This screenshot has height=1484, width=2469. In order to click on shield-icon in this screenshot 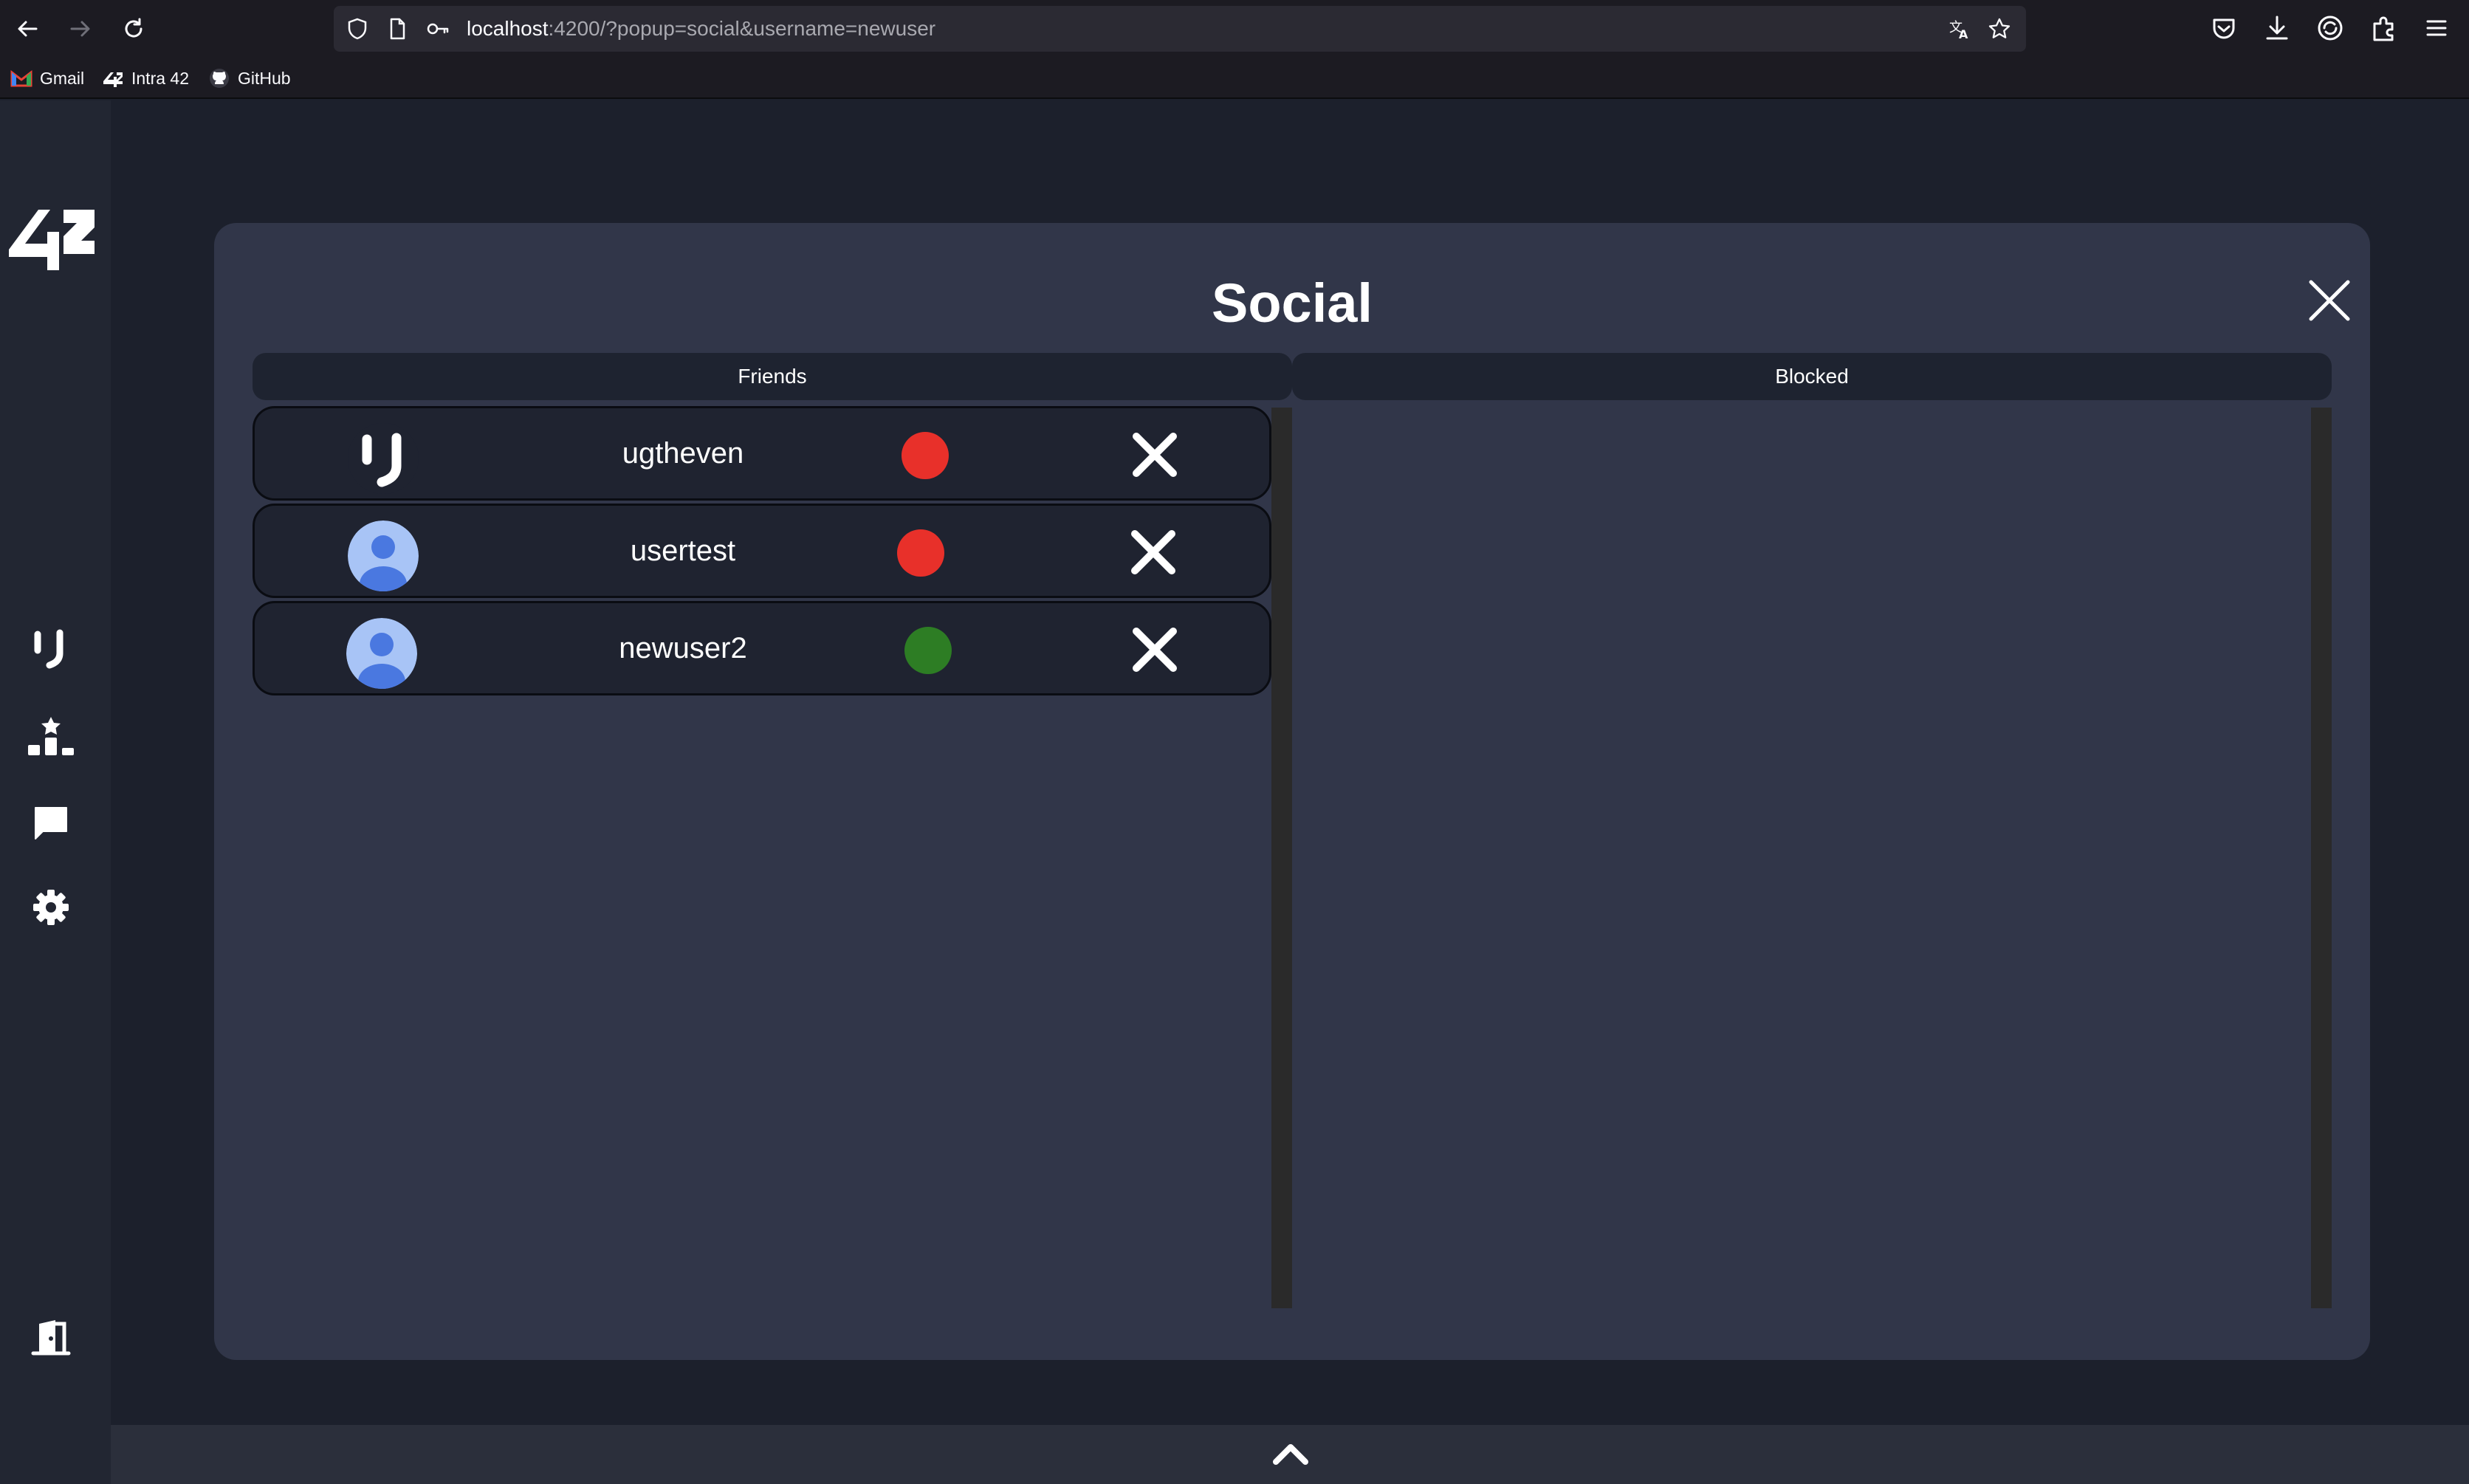, I will do `click(357, 29)`.